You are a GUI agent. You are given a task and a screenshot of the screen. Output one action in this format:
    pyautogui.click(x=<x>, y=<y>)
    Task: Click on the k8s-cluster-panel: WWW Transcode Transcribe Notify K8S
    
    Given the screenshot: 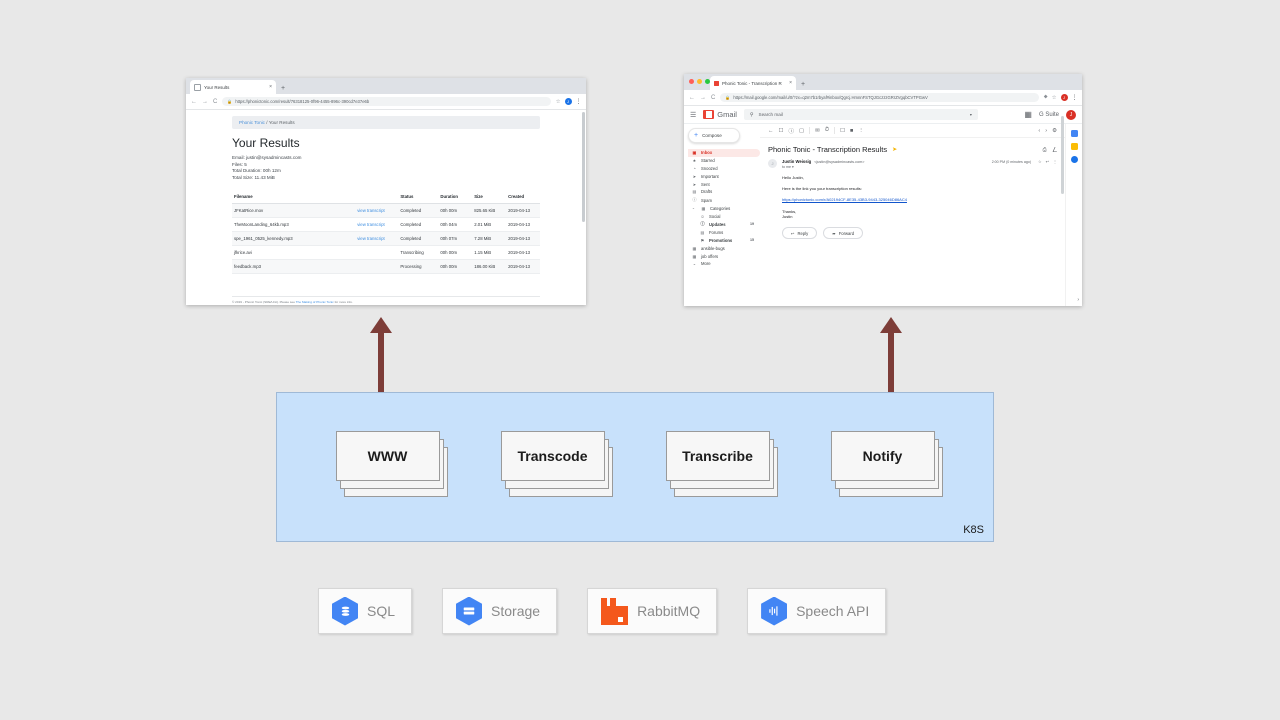 What is the action you would take?
    pyautogui.click(x=635, y=467)
    